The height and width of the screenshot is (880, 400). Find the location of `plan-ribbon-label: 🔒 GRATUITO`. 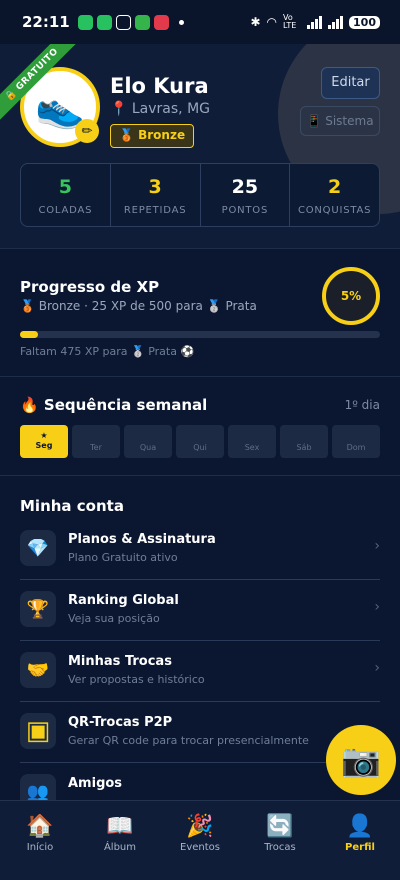

plan-ribbon-label: 🔒 GRATUITO is located at coordinates (40, 84).